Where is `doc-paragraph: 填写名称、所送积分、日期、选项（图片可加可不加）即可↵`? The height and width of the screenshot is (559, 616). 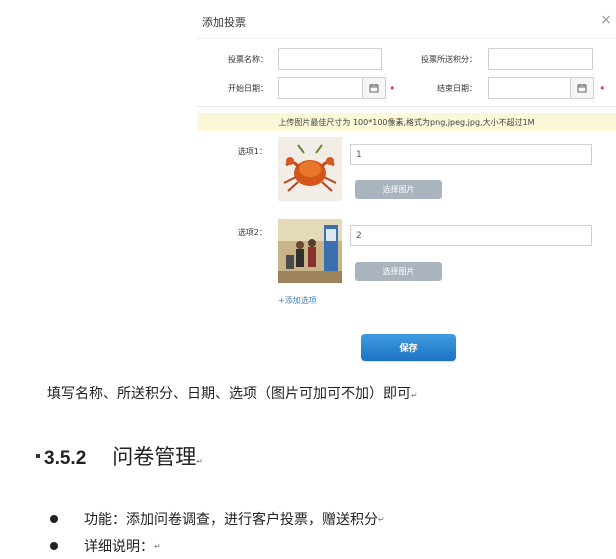
doc-paragraph: 填写名称、所送积分、日期、选项（图片可加可不加）即可↵ is located at coordinates (232, 393).